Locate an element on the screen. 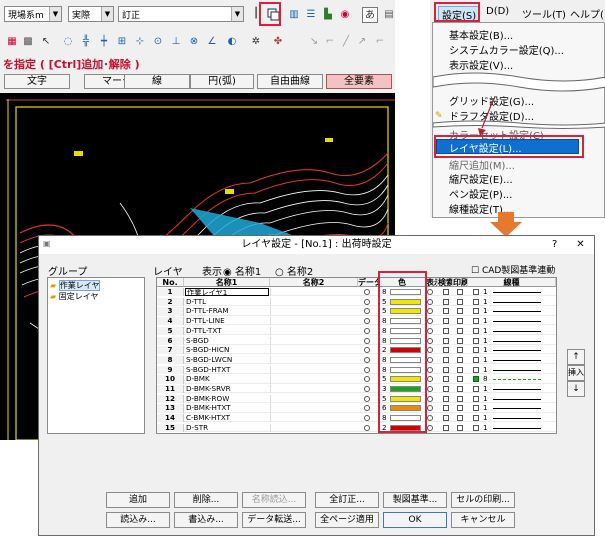 Image resolution: width=605 pixels, height=536 pixels. table-row: 10 D-BMK 5 8 is located at coordinates (356, 379).